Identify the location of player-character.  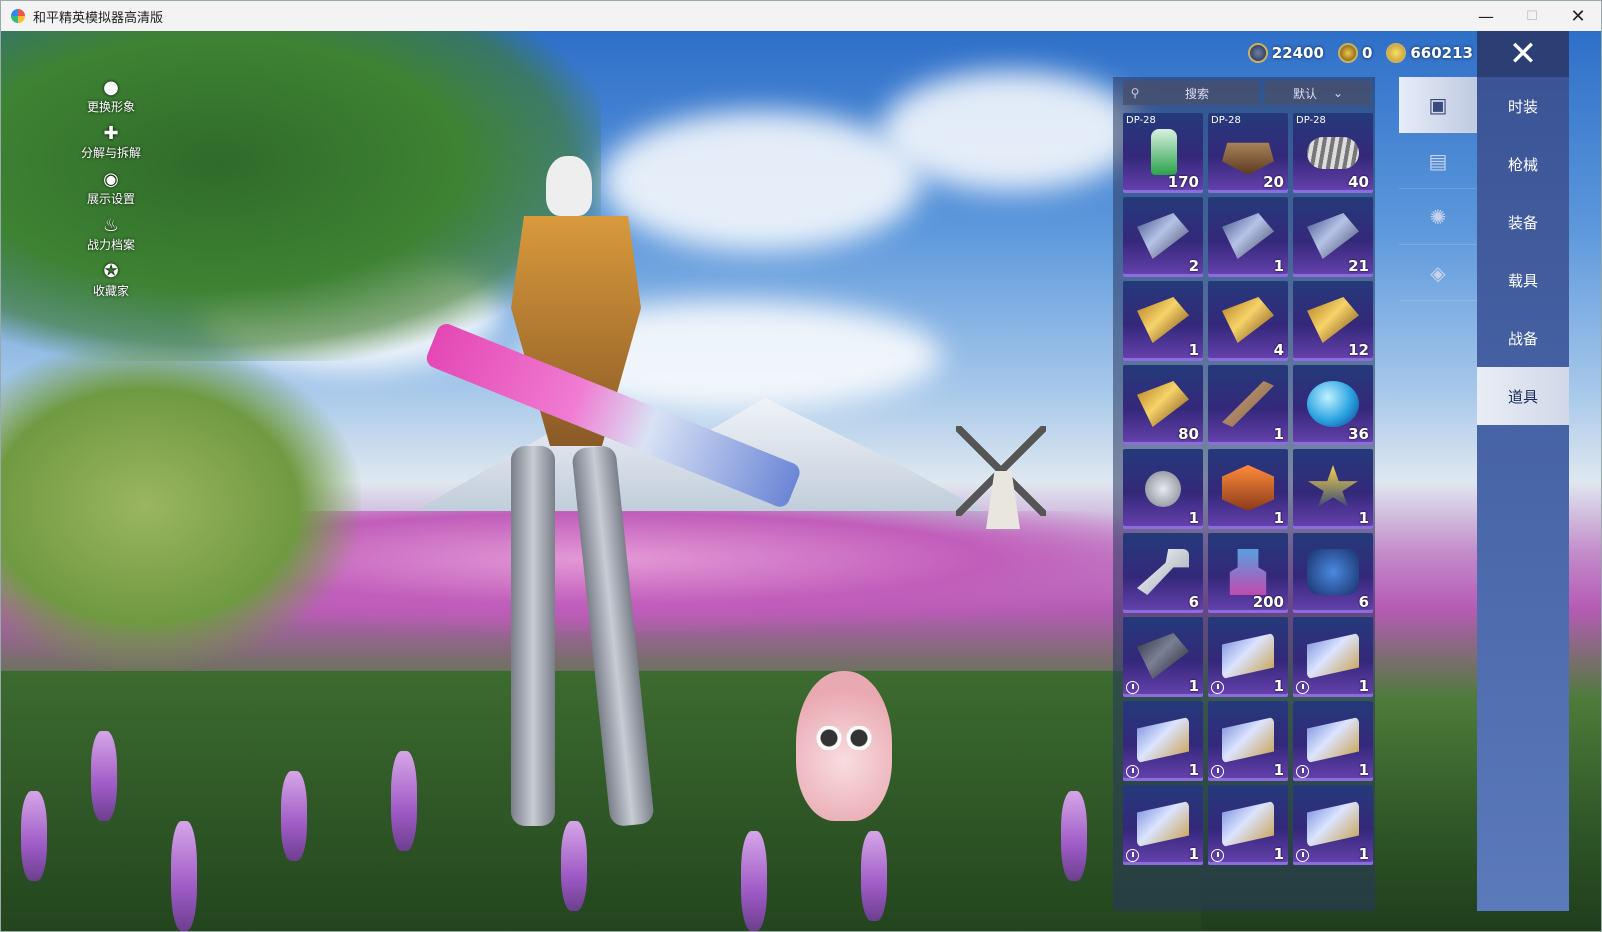
(591, 496).